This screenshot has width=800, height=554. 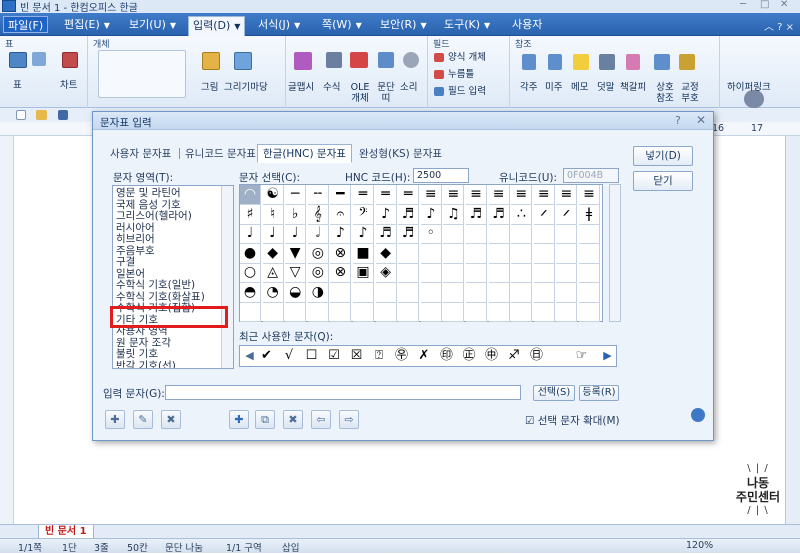 What do you see at coordinates (243, 61) in the screenshot?
I see `draw-market-icon` at bounding box center [243, 61].